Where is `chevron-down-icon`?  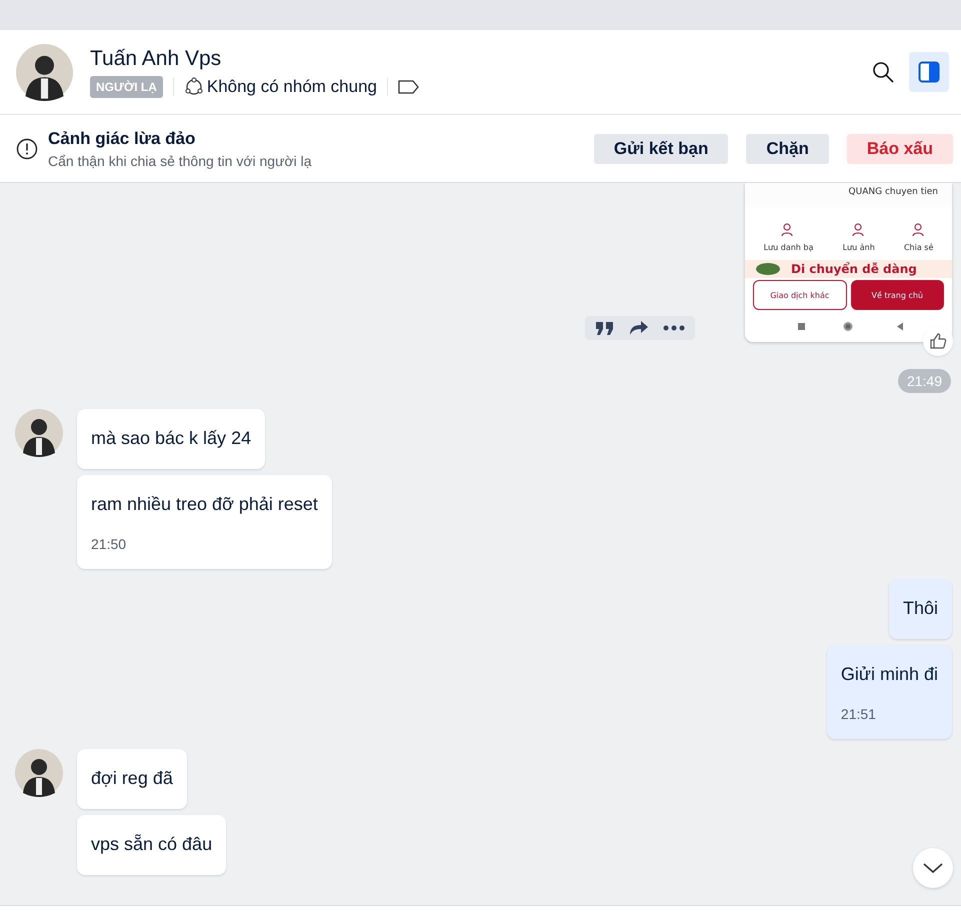
chevron-down-icon is located at coordinates (933, 868).